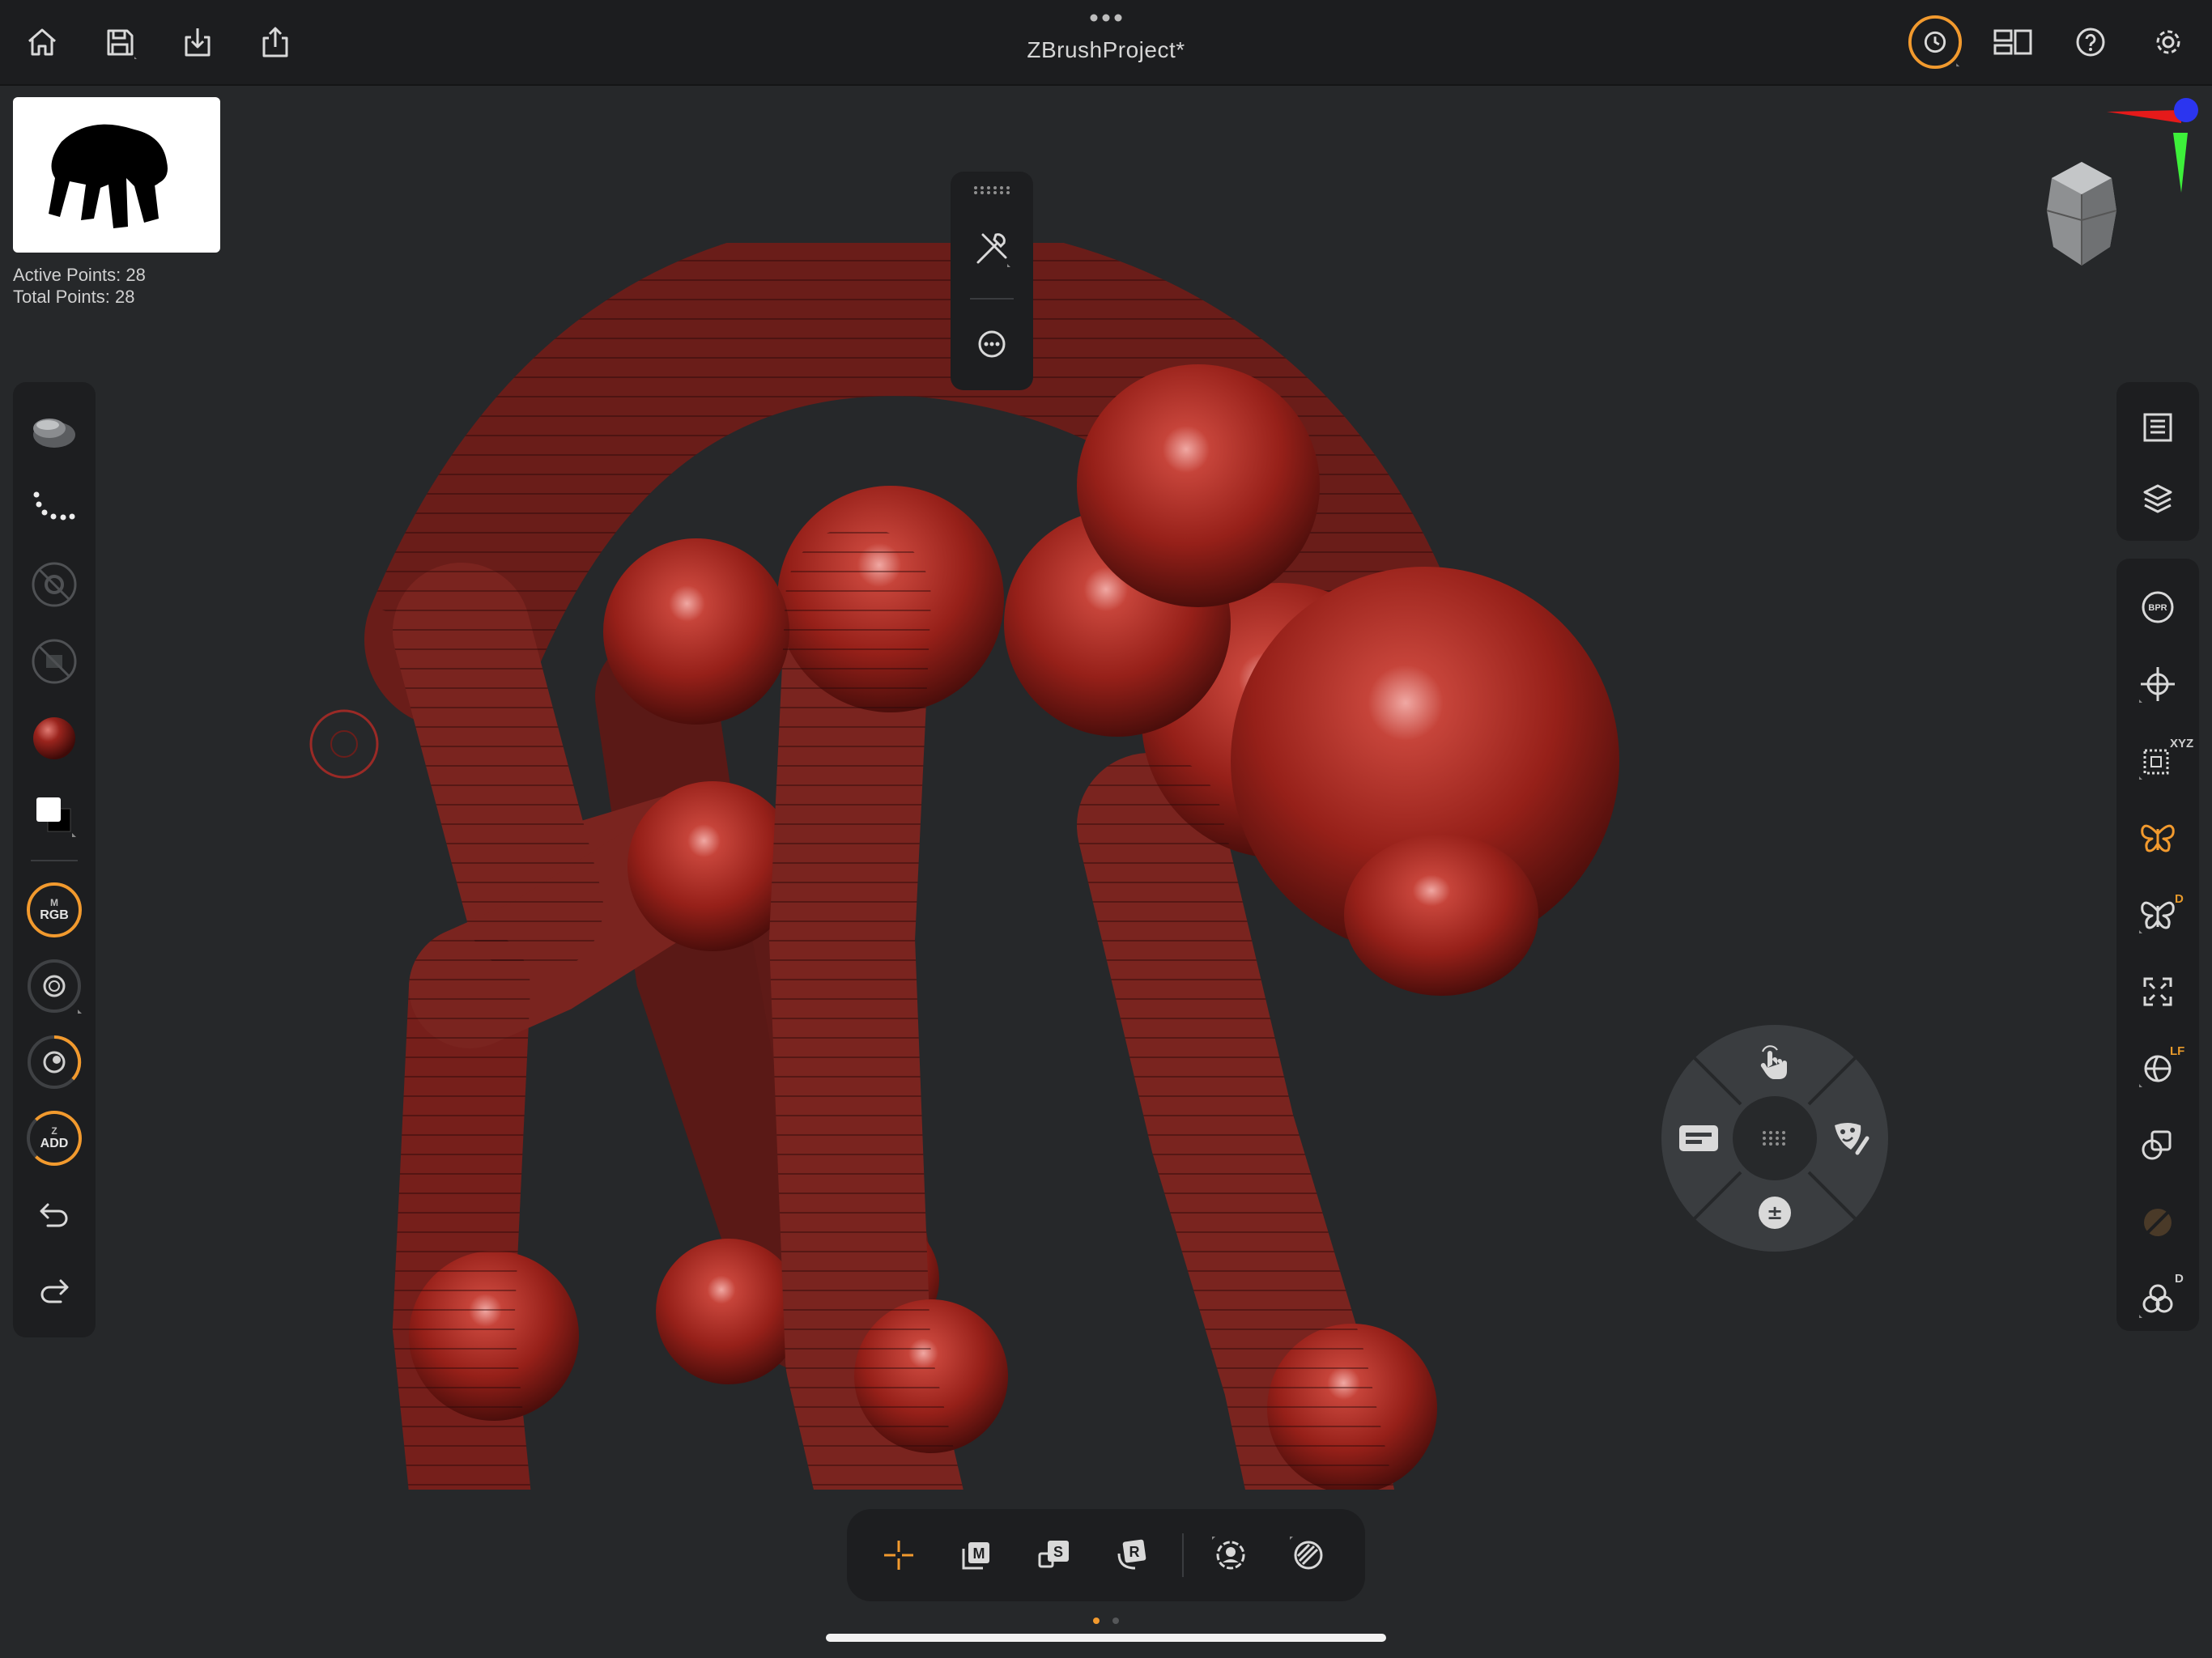 Image resolution: width=2212 pixels, height=1658 pixels. What do you see at coordinates (2157, 1299) in the screenshot?
I see `blend-icon: D` at bounding box center [2157, 1299].